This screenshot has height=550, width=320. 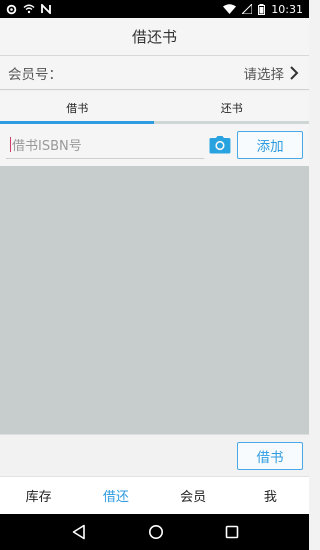 What do you see at coordinates (115, 495) in the screenshot?
I see `nav-borrow-return: 借还` at bounding box center [115, 495].